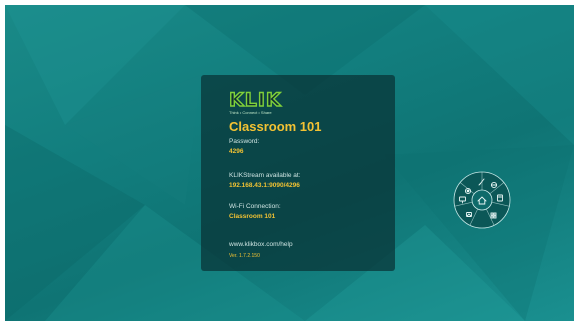 This screenshot has width=579, height=326. What do you see at coordinates (255, 99) in the screenshot?
I see `klik-logo: KLIK` at bounding box center [255, 99].